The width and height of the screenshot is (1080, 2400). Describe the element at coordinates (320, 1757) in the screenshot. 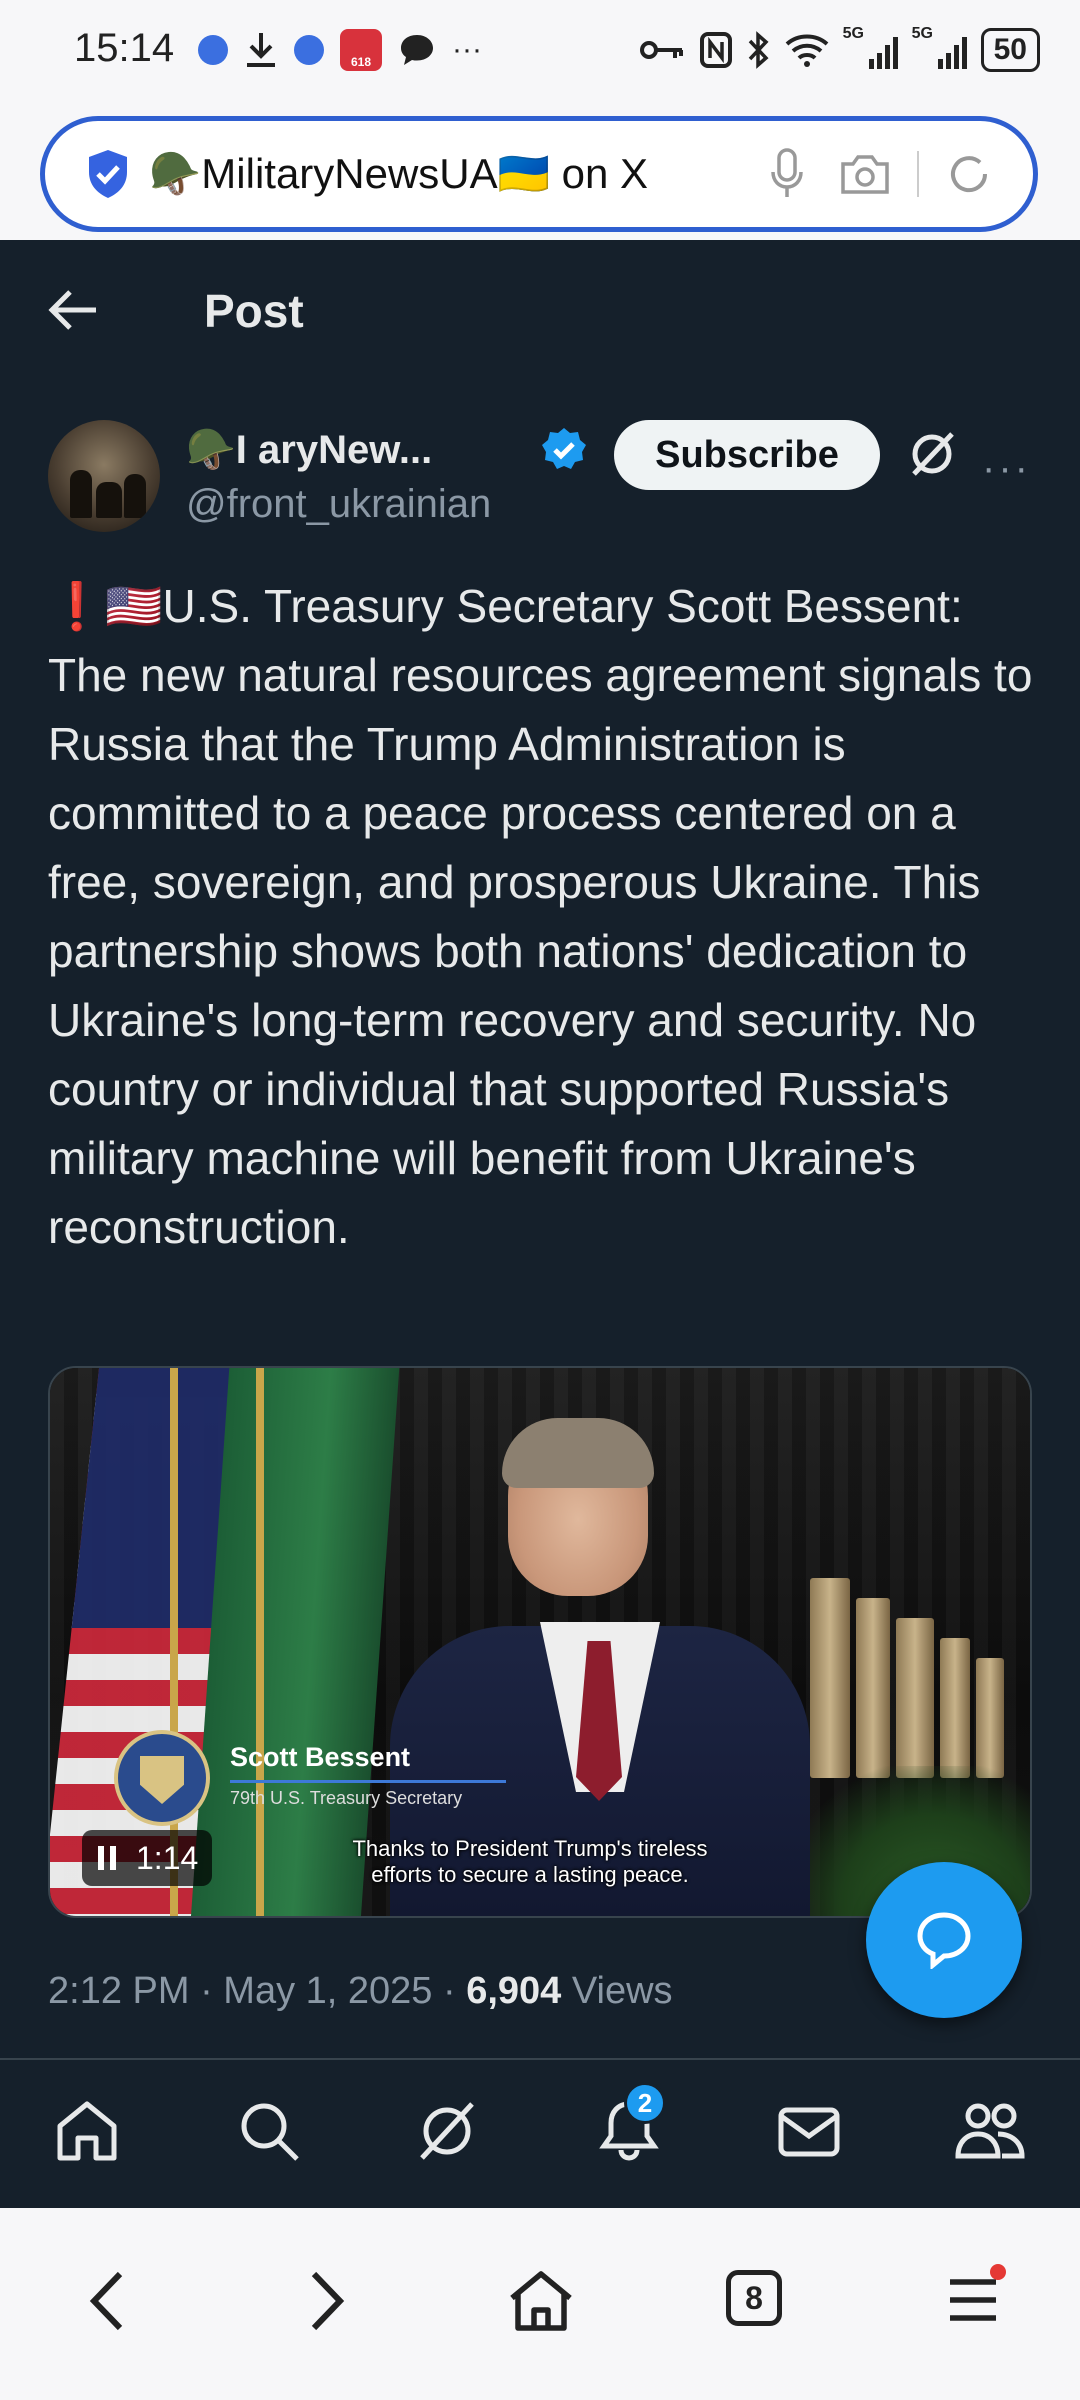

I see `lower-third-name: Scott Bessent` at that location.